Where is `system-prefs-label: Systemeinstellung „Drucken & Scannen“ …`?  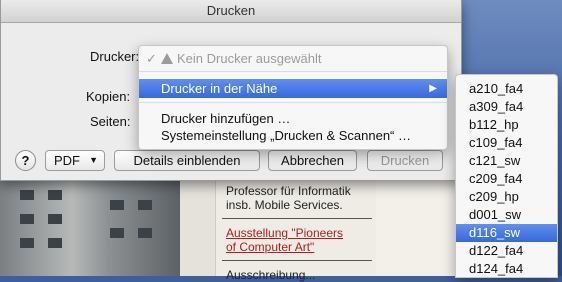
system-prefs-label: Systemeinstellung „Drucken & Scannen“ … is located at coordinates (286, 135).